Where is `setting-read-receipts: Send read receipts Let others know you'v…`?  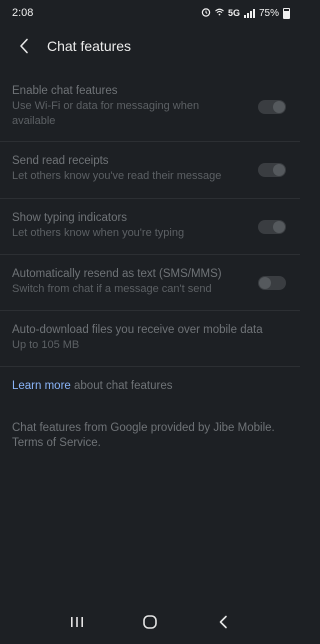 setting-read-receipts: Send read receipts Let others know you'v… is located at coordinates (150, 170).